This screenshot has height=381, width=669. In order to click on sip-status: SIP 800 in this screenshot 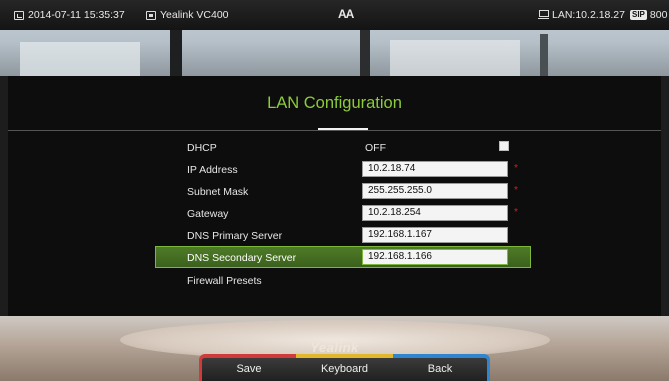, I will do `click(648, 15)`.